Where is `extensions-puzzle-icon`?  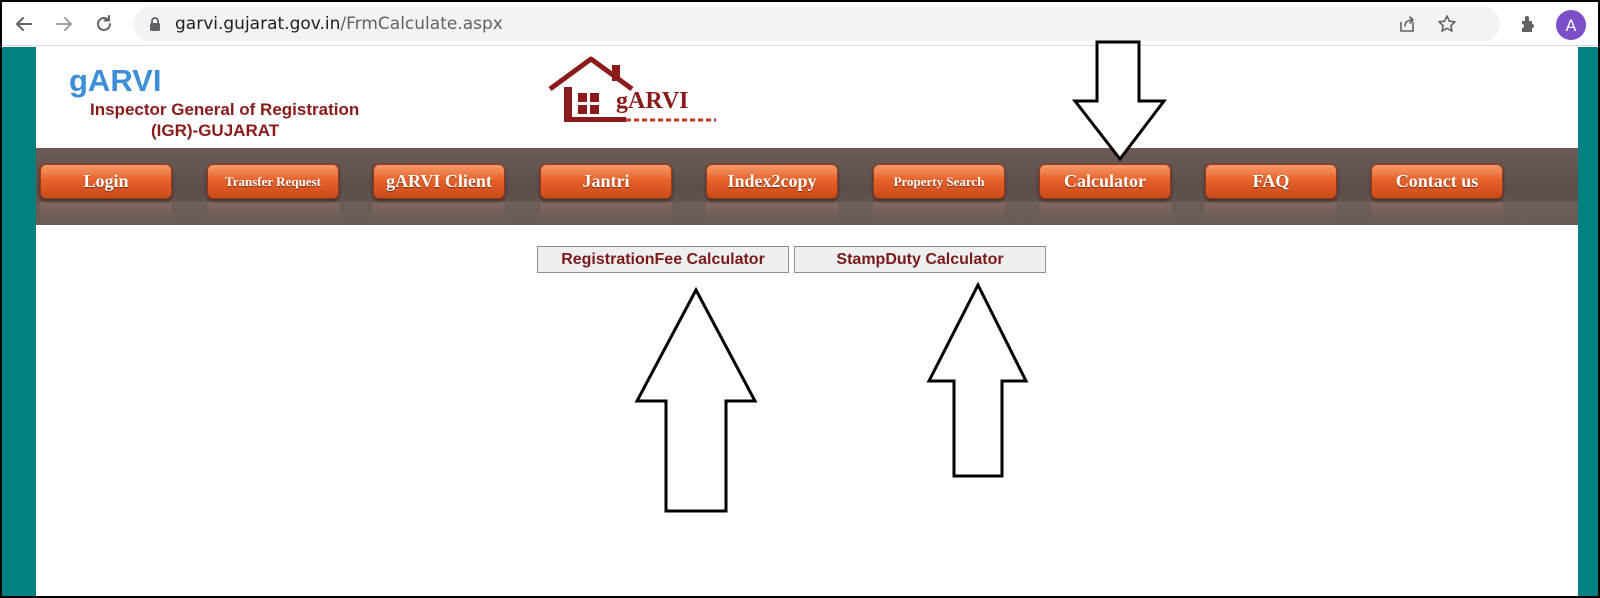
extensions-puzzle-icon is located at coordinates (1529, 24).